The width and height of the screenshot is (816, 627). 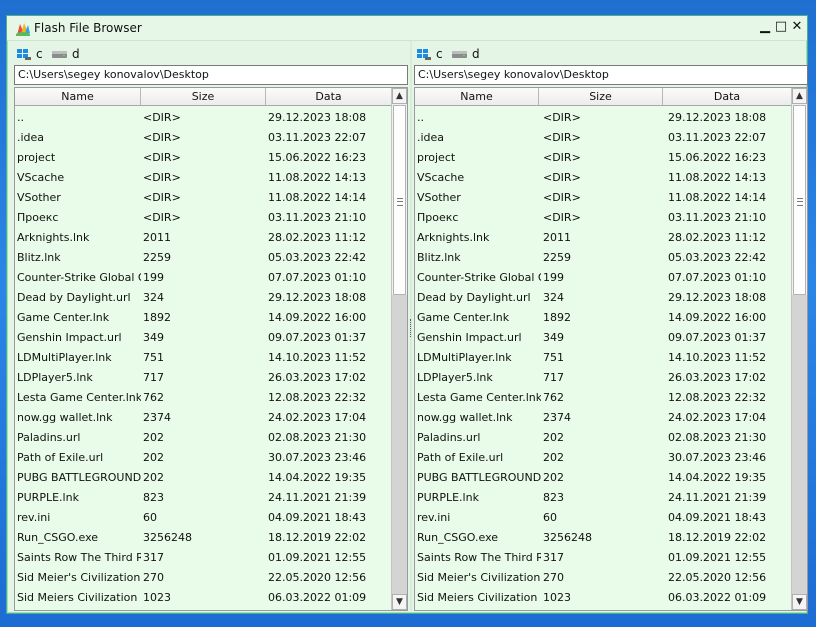 I want to click on file-name: PURPLE.lnk, so click(x=448, y=497).